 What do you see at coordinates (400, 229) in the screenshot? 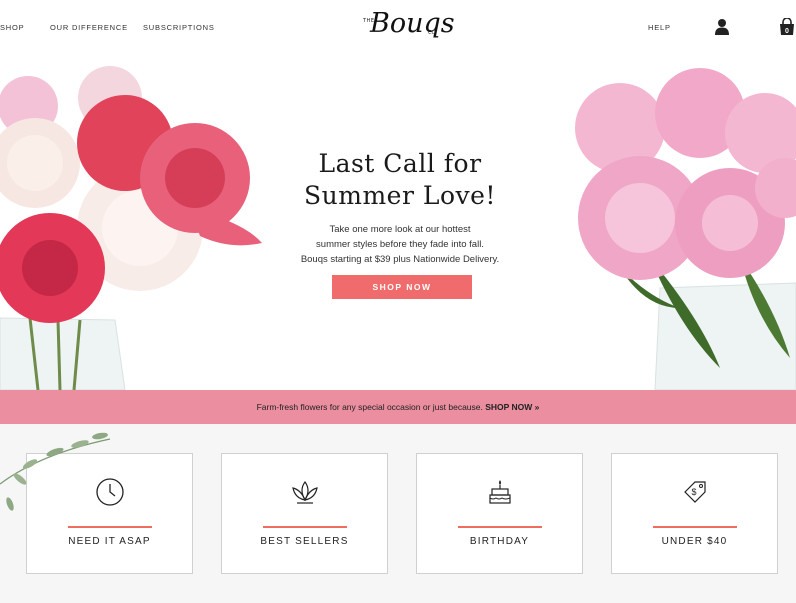
I see `hero-copy-line1: Take one more look at our hottest` at bounding box center [400, 229].